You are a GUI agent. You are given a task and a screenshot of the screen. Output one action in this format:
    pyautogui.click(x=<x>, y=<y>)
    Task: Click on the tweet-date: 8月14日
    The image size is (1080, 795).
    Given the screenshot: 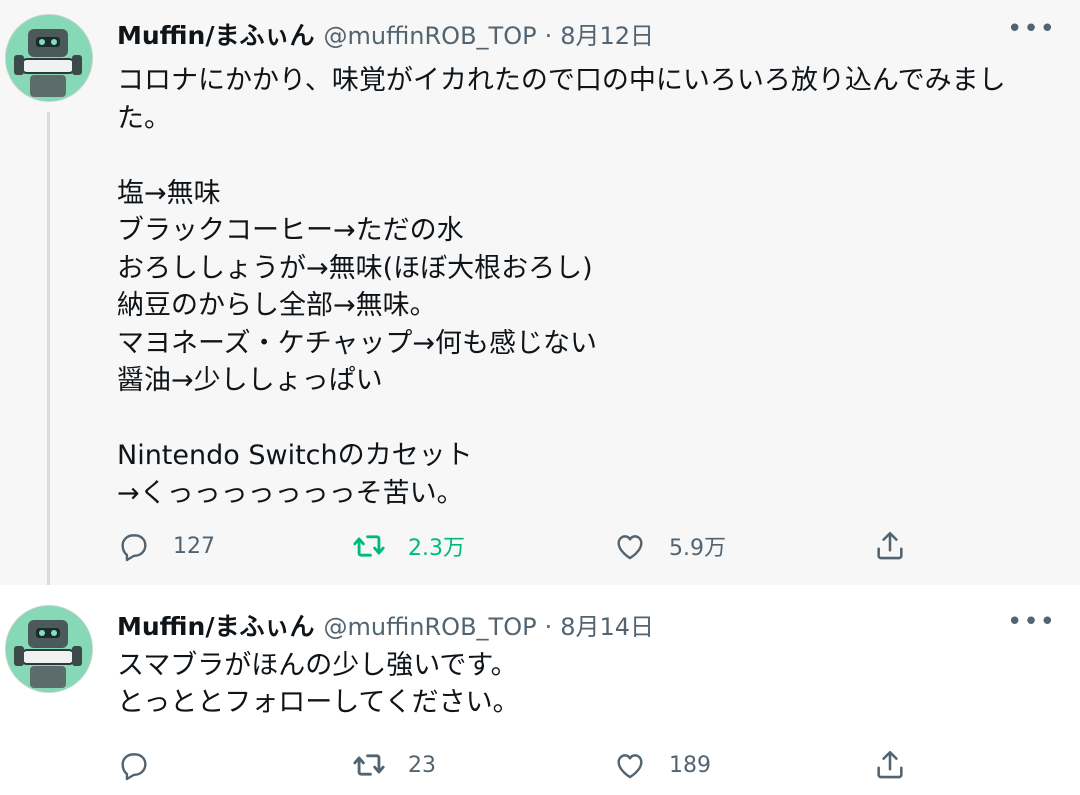 What is the action you would take?
    pyautogui.click(x=607, y=624)
    